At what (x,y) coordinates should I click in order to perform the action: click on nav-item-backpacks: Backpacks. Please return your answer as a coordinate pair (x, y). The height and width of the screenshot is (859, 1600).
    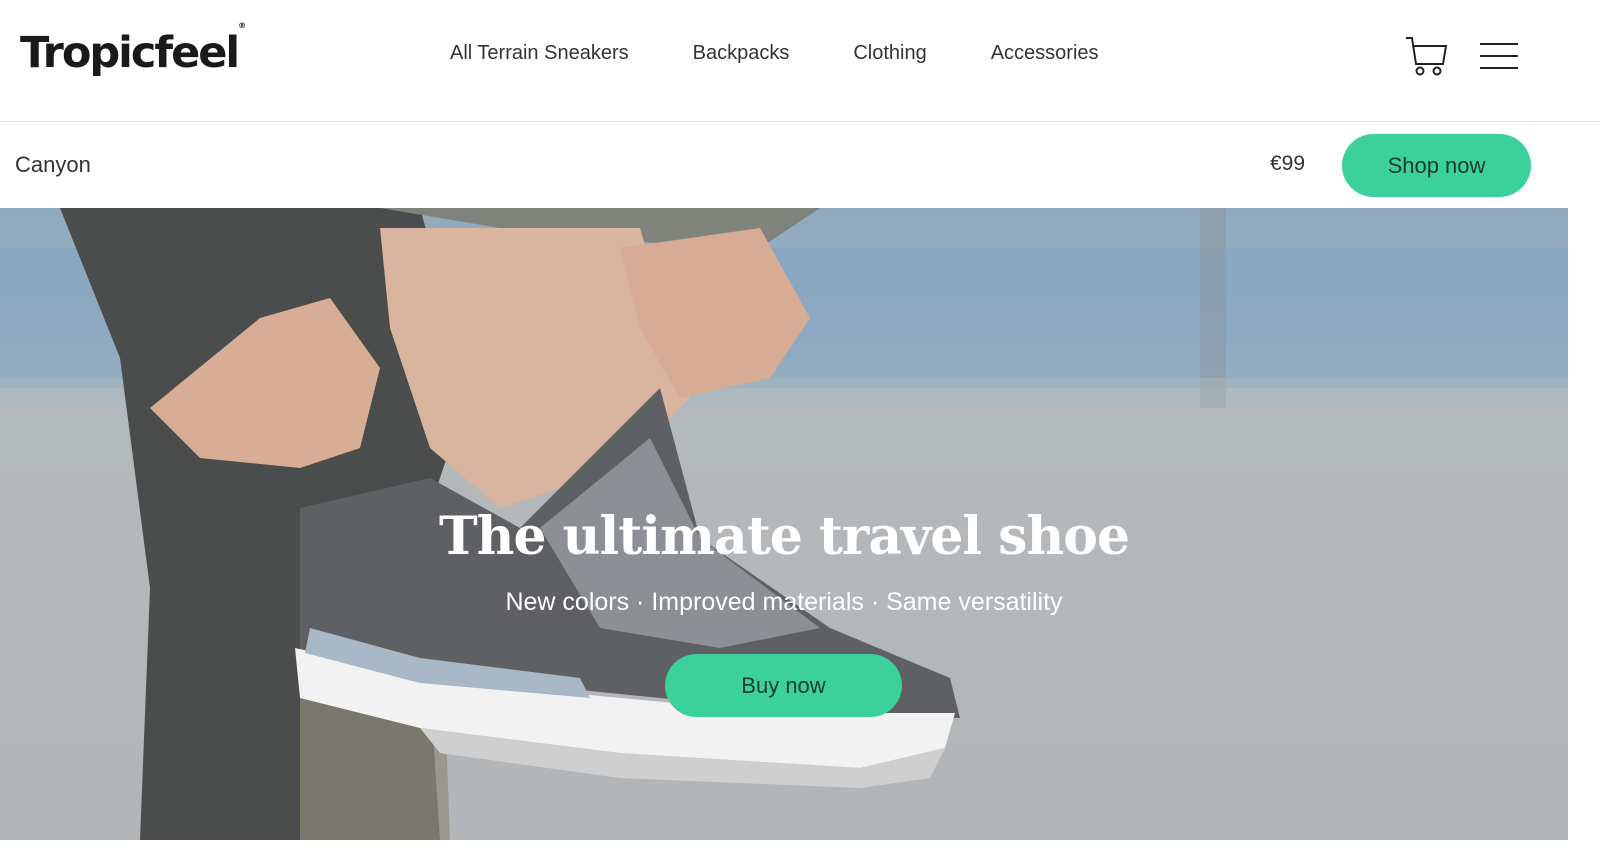
    Looking at the image, I should click on (741, 53).